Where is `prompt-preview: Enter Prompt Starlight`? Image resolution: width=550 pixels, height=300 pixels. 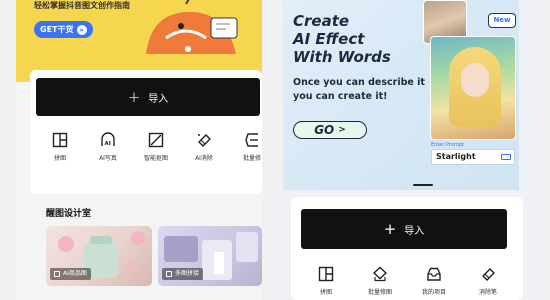
prompt-preview: Enter Prompt Starlight is located at coordinates (473, 155).